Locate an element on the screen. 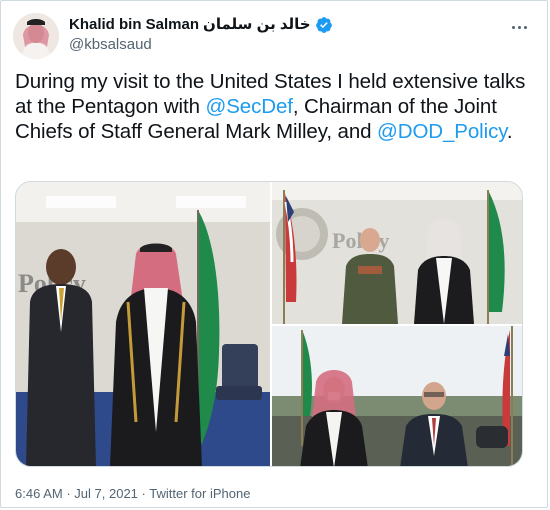 This screenshot has height=510, width=550. tweet-time: 6:46 AM is located at coordinates (39, 493).